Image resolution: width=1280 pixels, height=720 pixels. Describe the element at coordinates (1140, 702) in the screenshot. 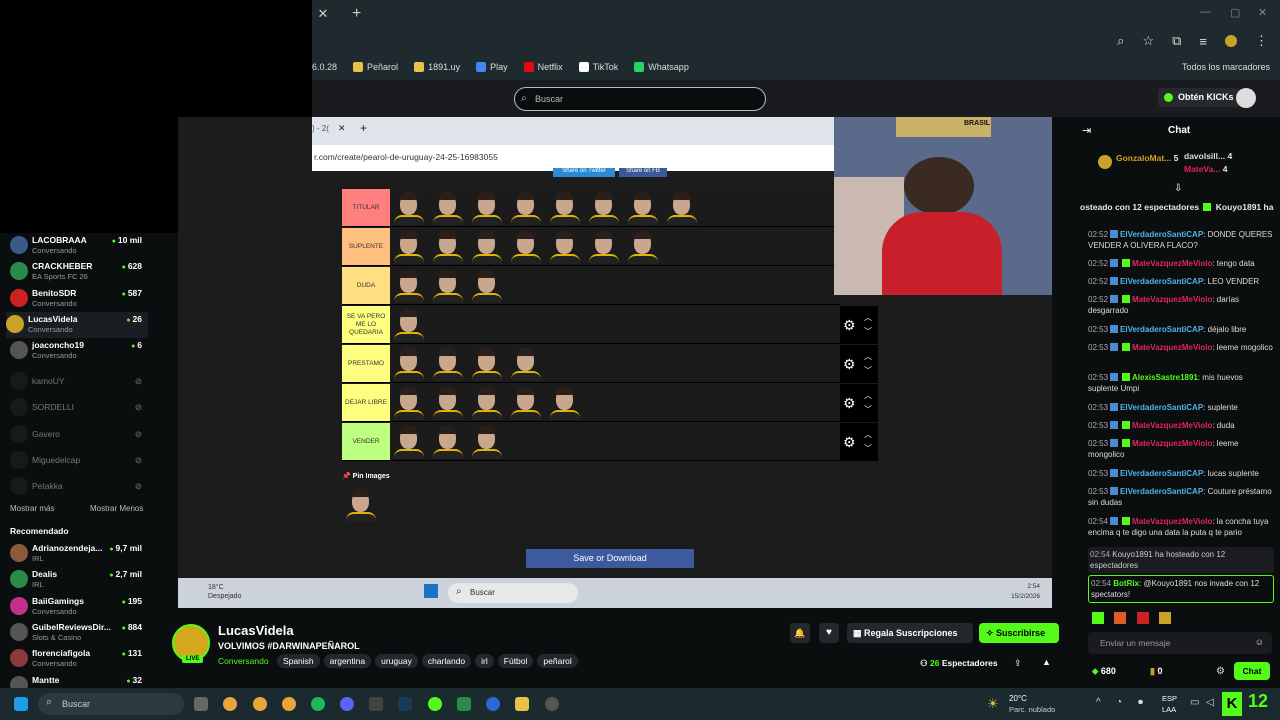

I see `mic-icon: ⏺` at that location.